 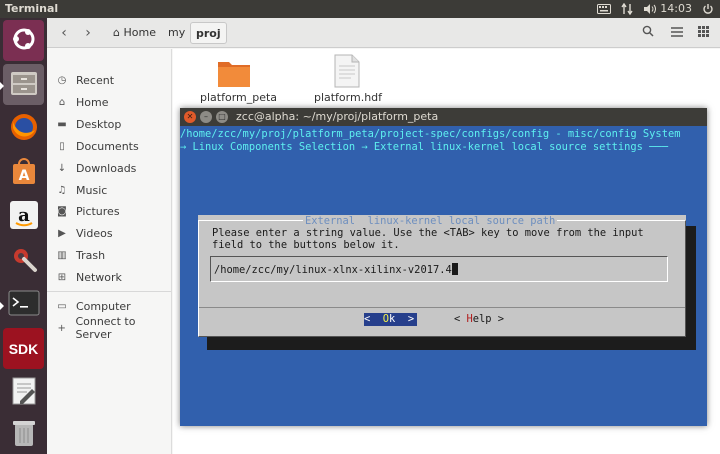 What do you see at coordinates (348, 97) in the screenshot?
I see `file-item-label: platform.hdf` at bounding box center [348, 97].